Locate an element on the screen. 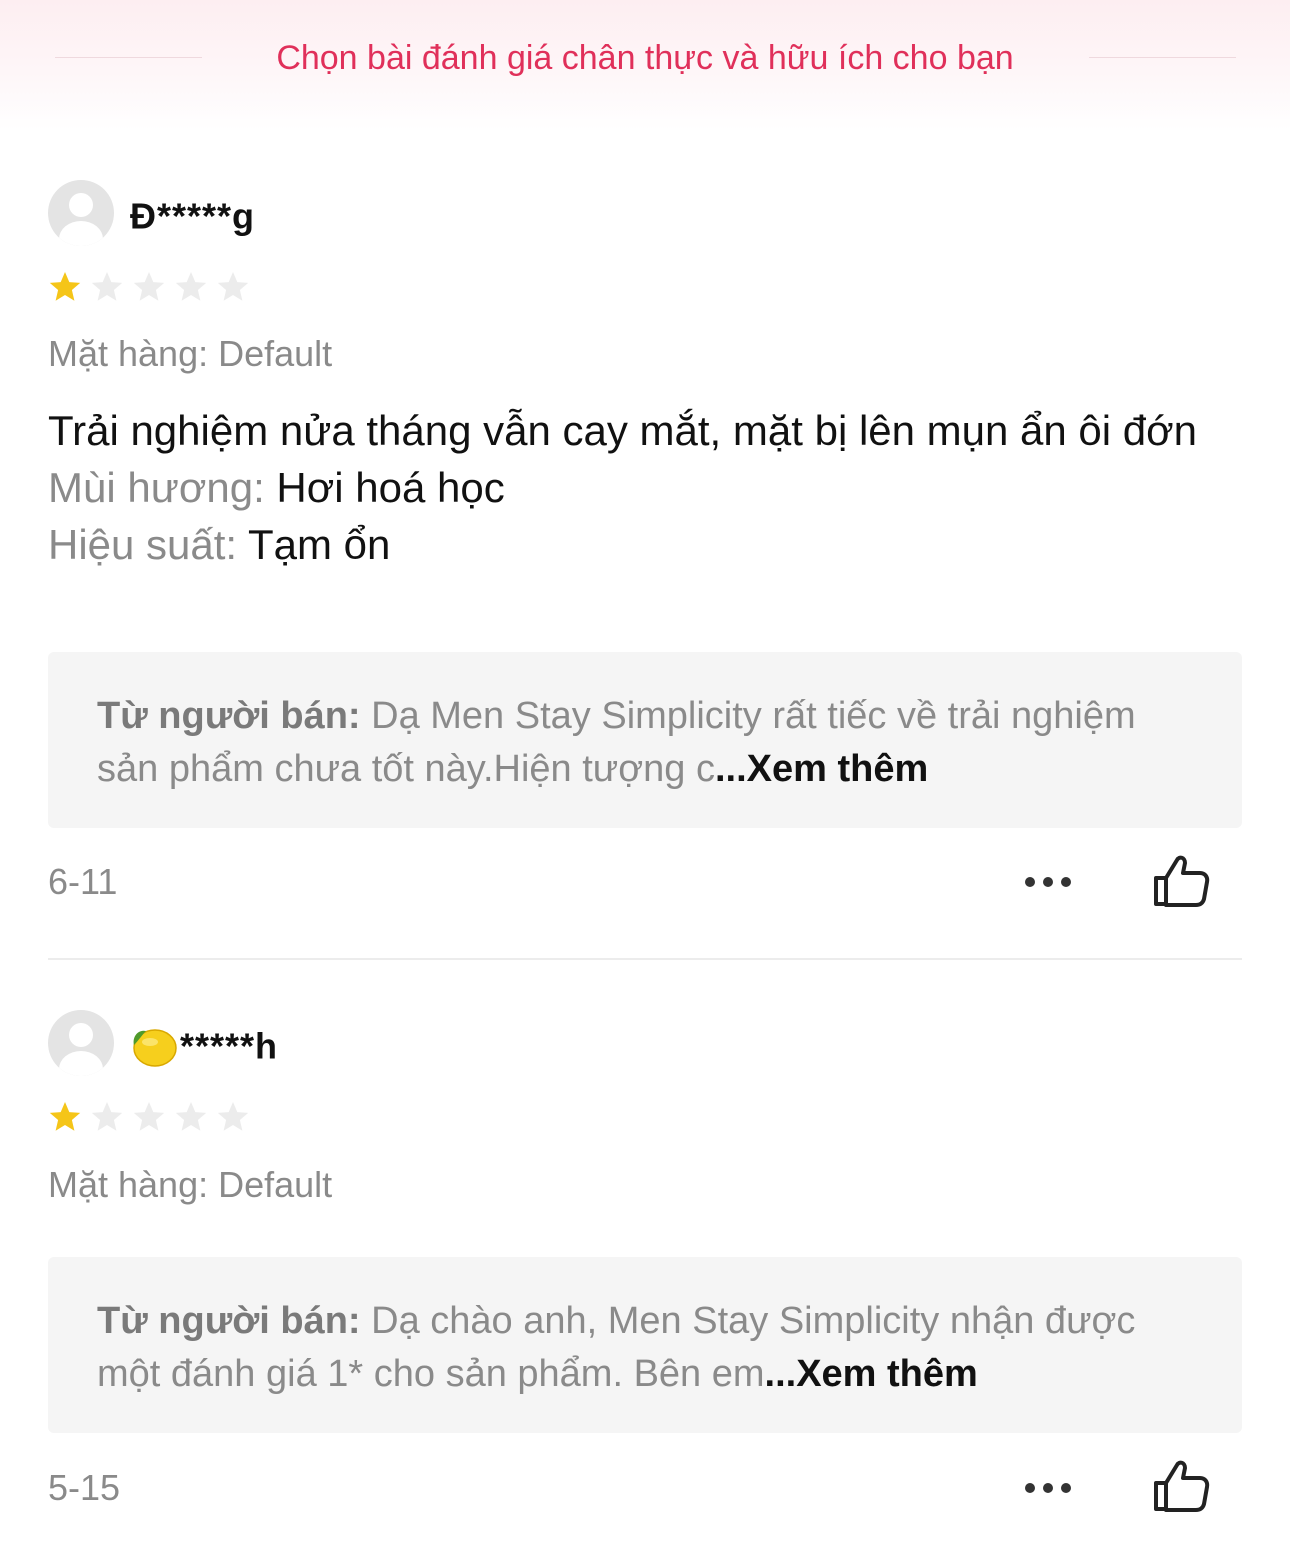 This screenshot has width=1290, height=1553. reviewer-row: Đ*****g is located at coordinates (645, 213).